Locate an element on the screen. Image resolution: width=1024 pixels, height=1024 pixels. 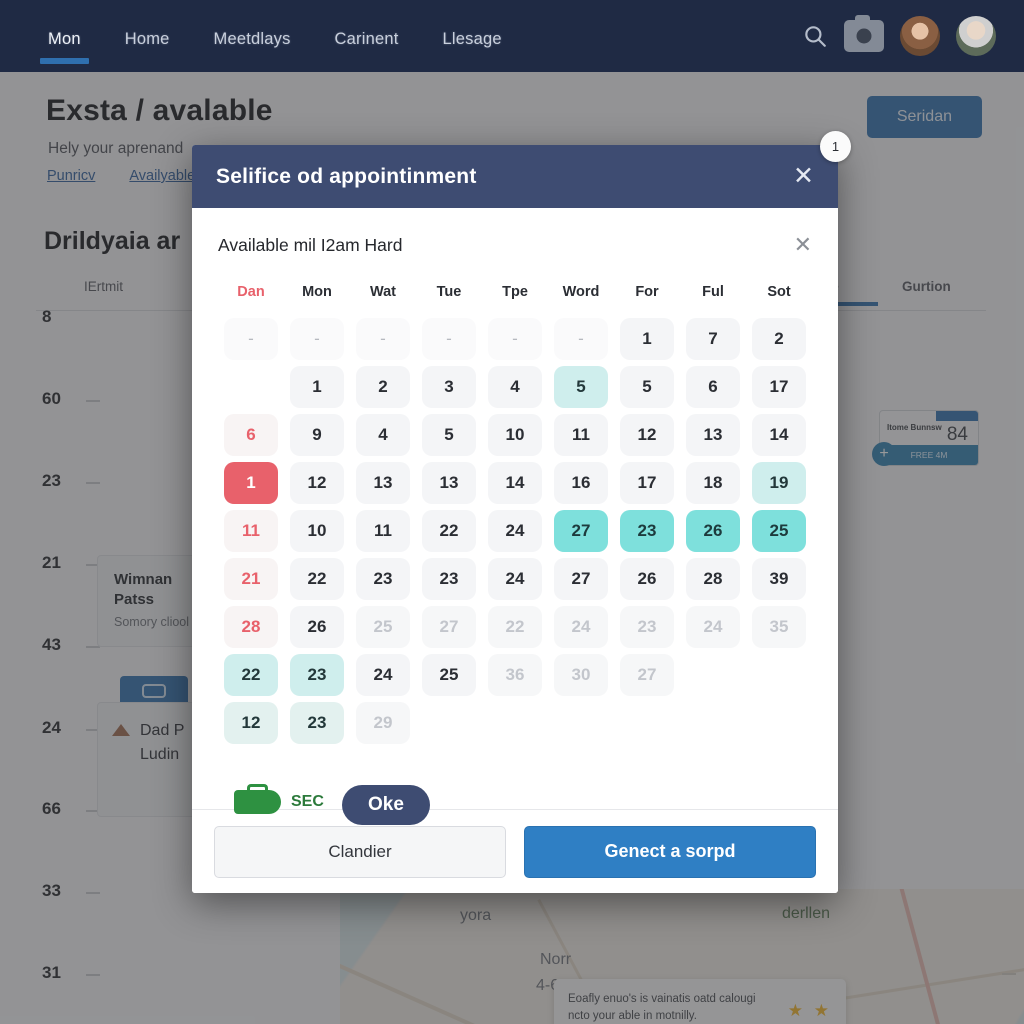
briefcase-icon is located at coordinates (257, 799).